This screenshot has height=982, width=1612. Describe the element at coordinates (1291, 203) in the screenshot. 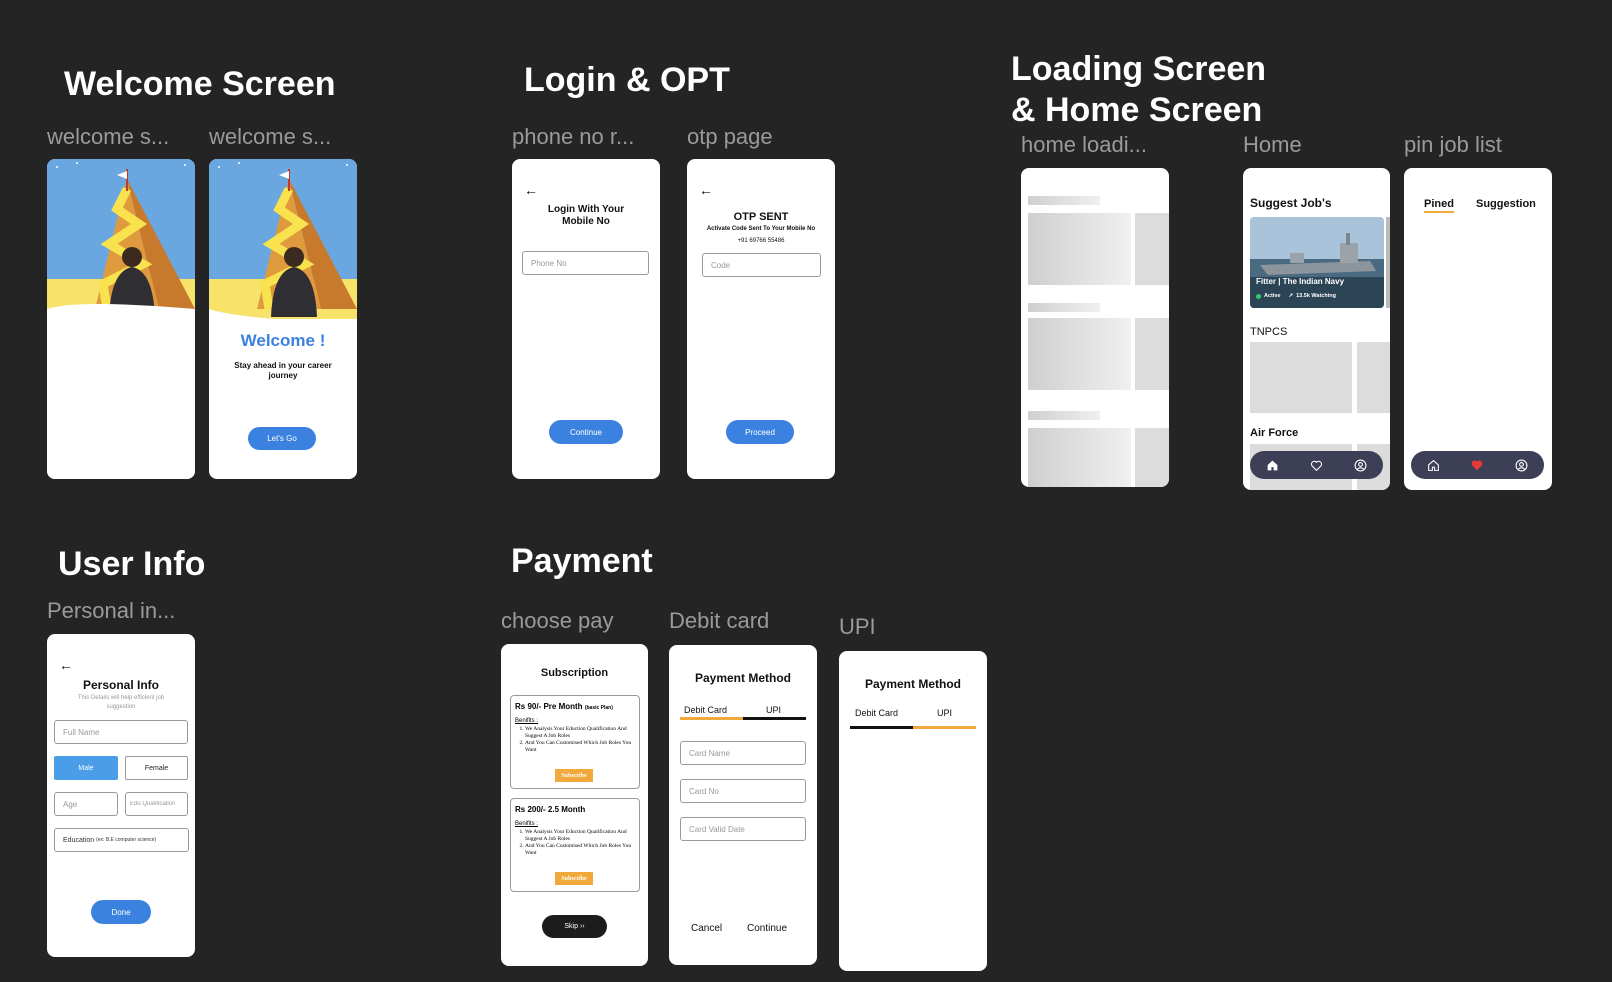

I see `suggest-jobs-heading: Suggest Job's` at that location.